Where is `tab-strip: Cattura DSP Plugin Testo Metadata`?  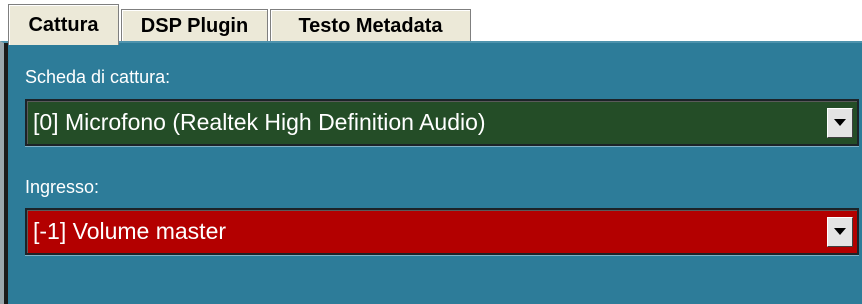 tab-strip: Cattura DSP Plugin Testo Metadata is located at coordinates (431, 22).